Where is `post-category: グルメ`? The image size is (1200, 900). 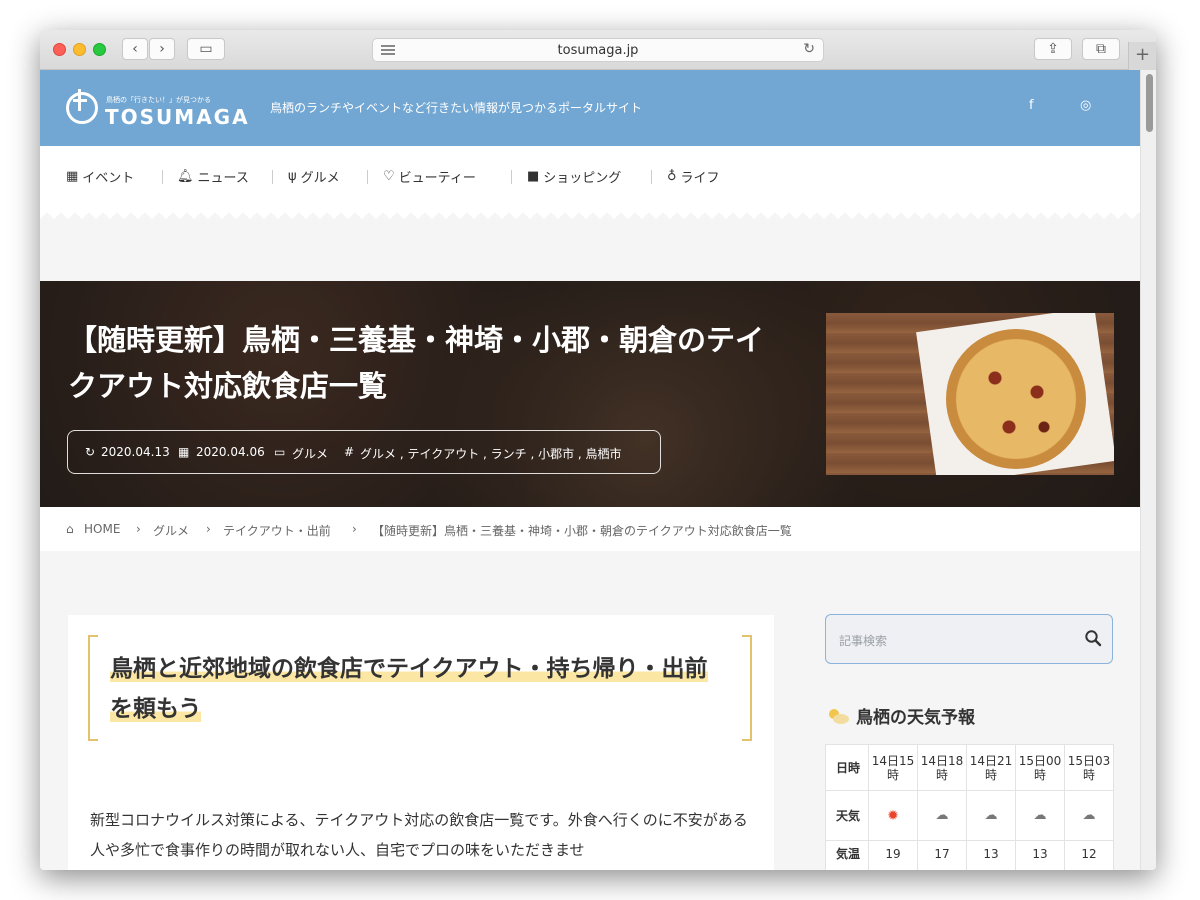
post-category: グルメ is located at coordinates (310, 453).